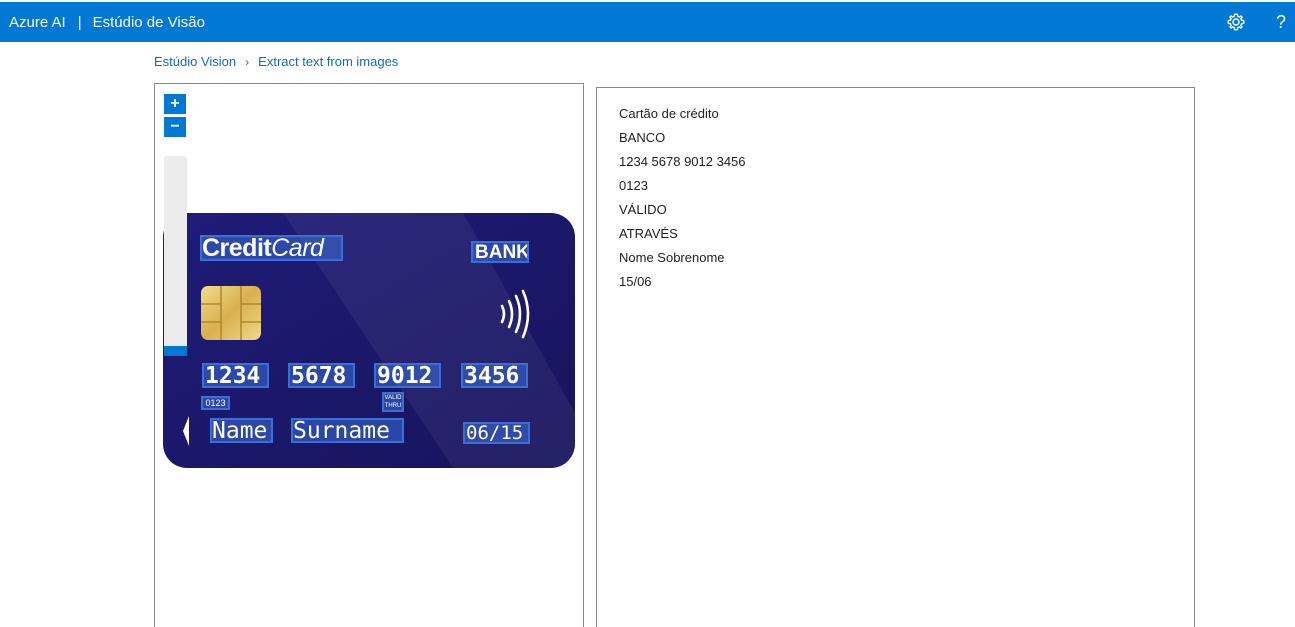 This screenshot has height=627, width=1295. I want to click on zoom-in-button: +, so click(175, 104).